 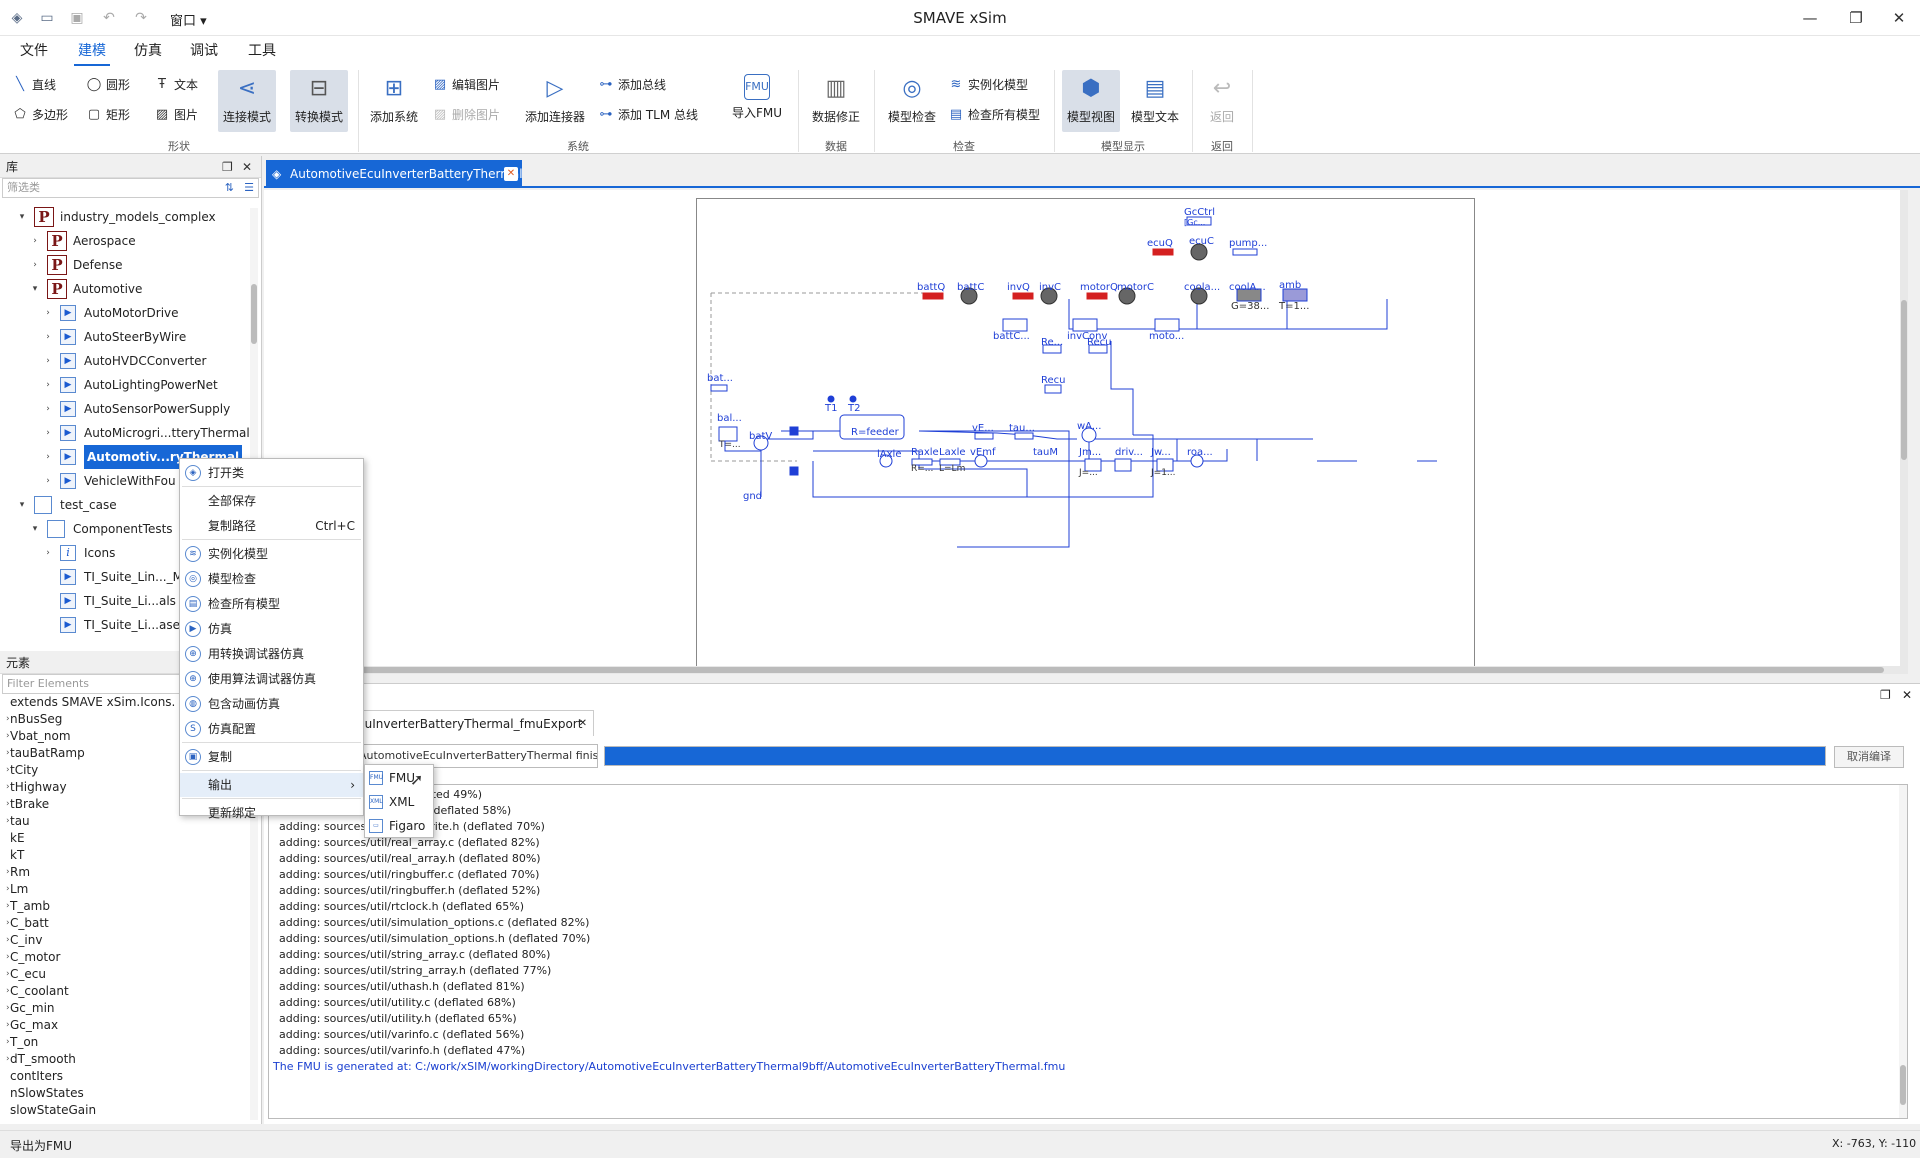 I want to click on back-button: ↩ 返回, so click(x=1222, y=99).